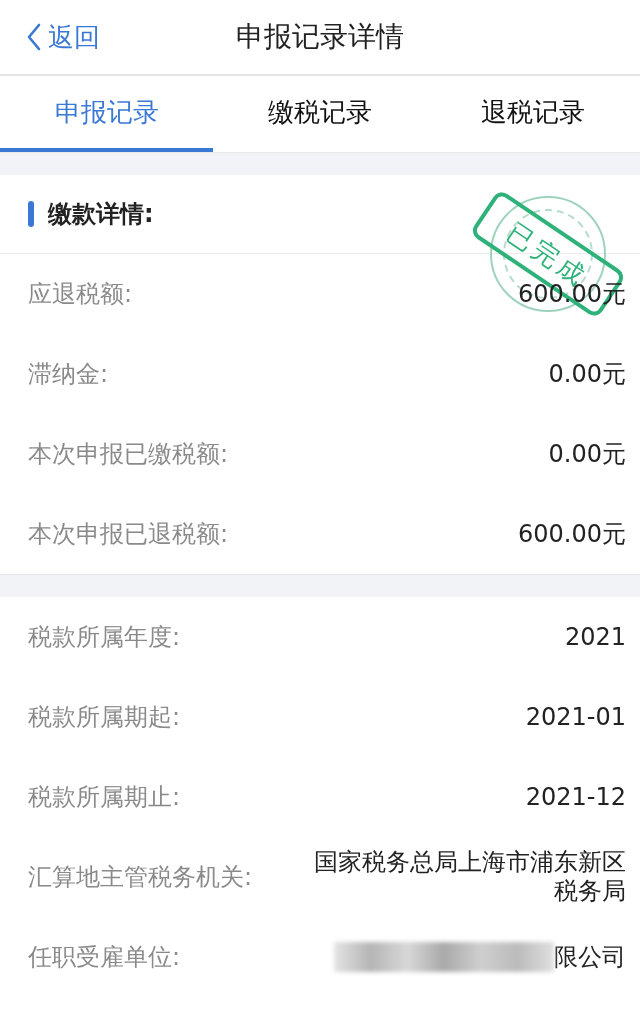 Image resolution: width=640 pixels, height=1035 pixels. I want to click on accent-bar, so click(31, 214).